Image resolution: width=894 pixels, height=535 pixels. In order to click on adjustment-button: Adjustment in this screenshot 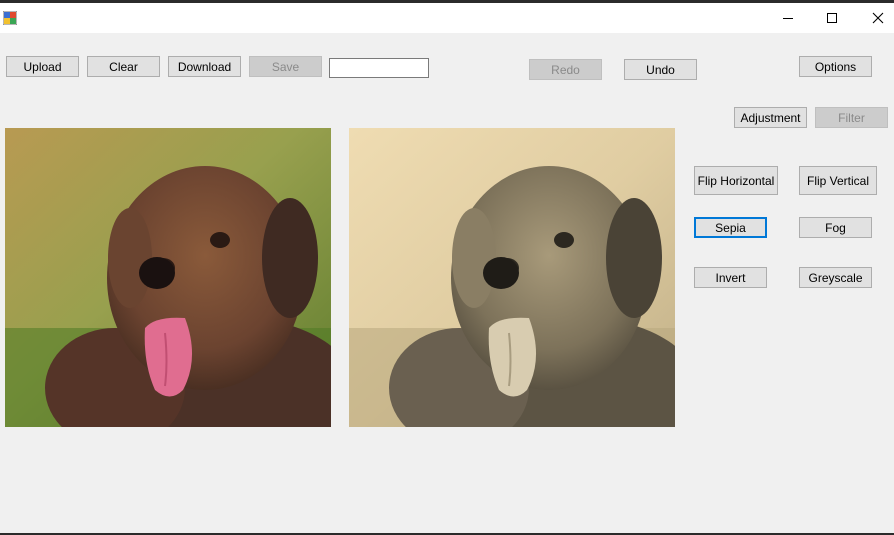, I will do `click(770, 117)`.